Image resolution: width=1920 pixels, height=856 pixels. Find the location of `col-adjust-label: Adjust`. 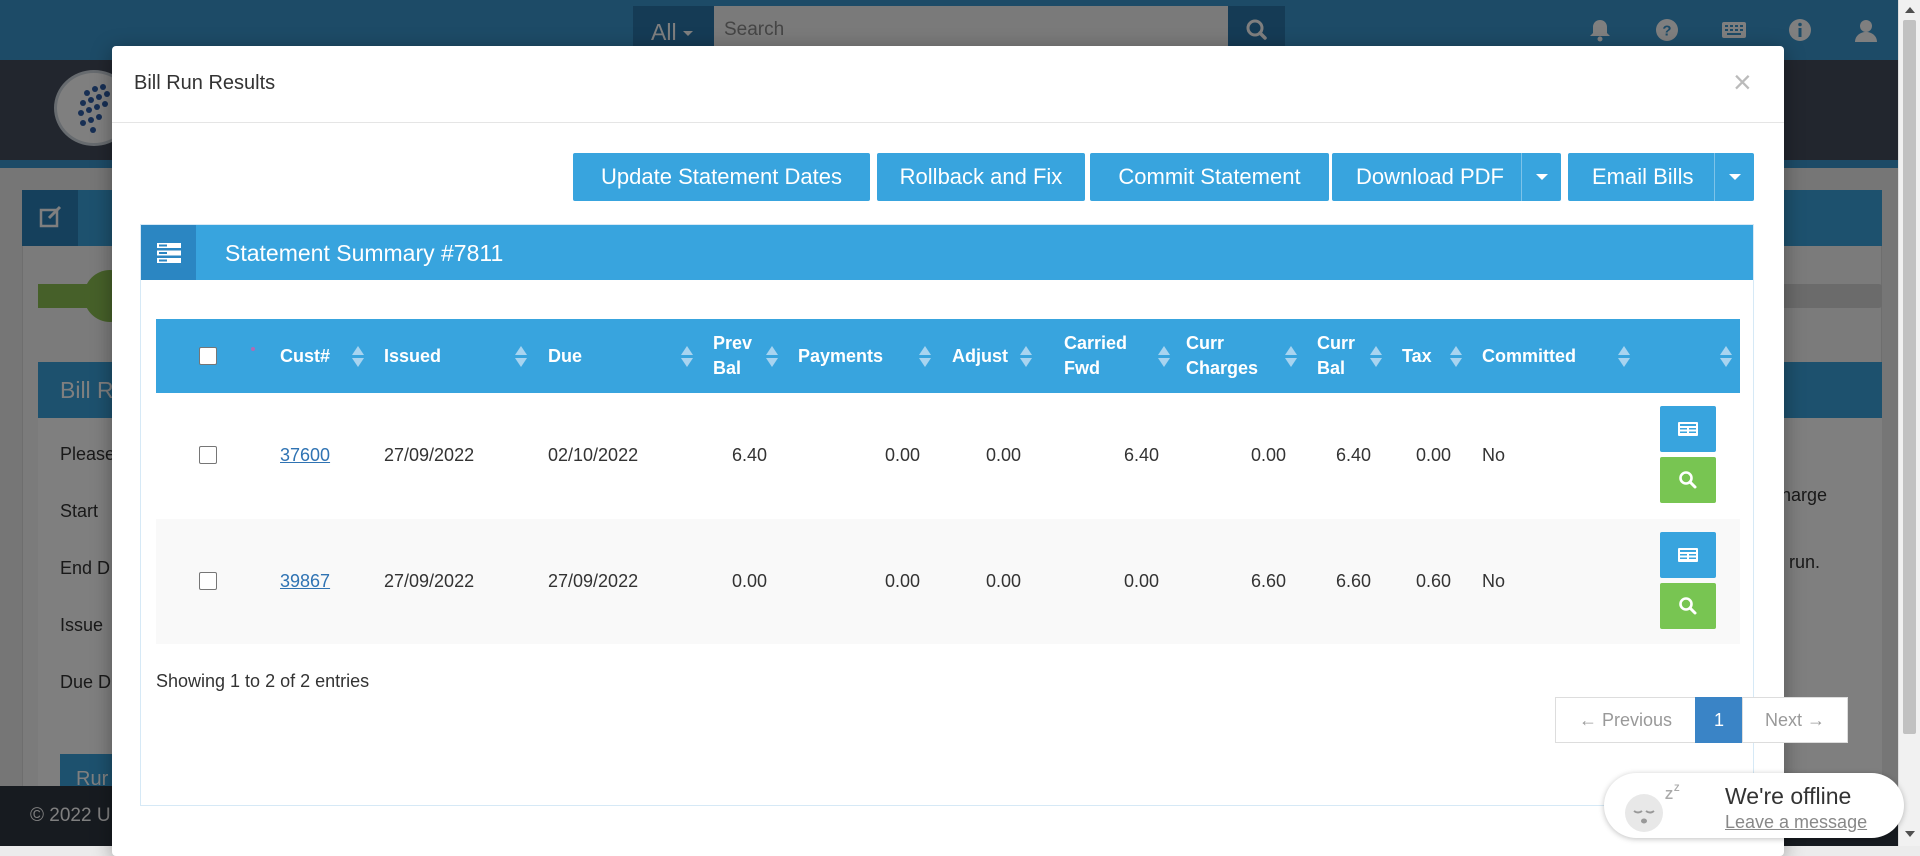

col-adjust-label: Adjust is located at coordinates (980, 355).